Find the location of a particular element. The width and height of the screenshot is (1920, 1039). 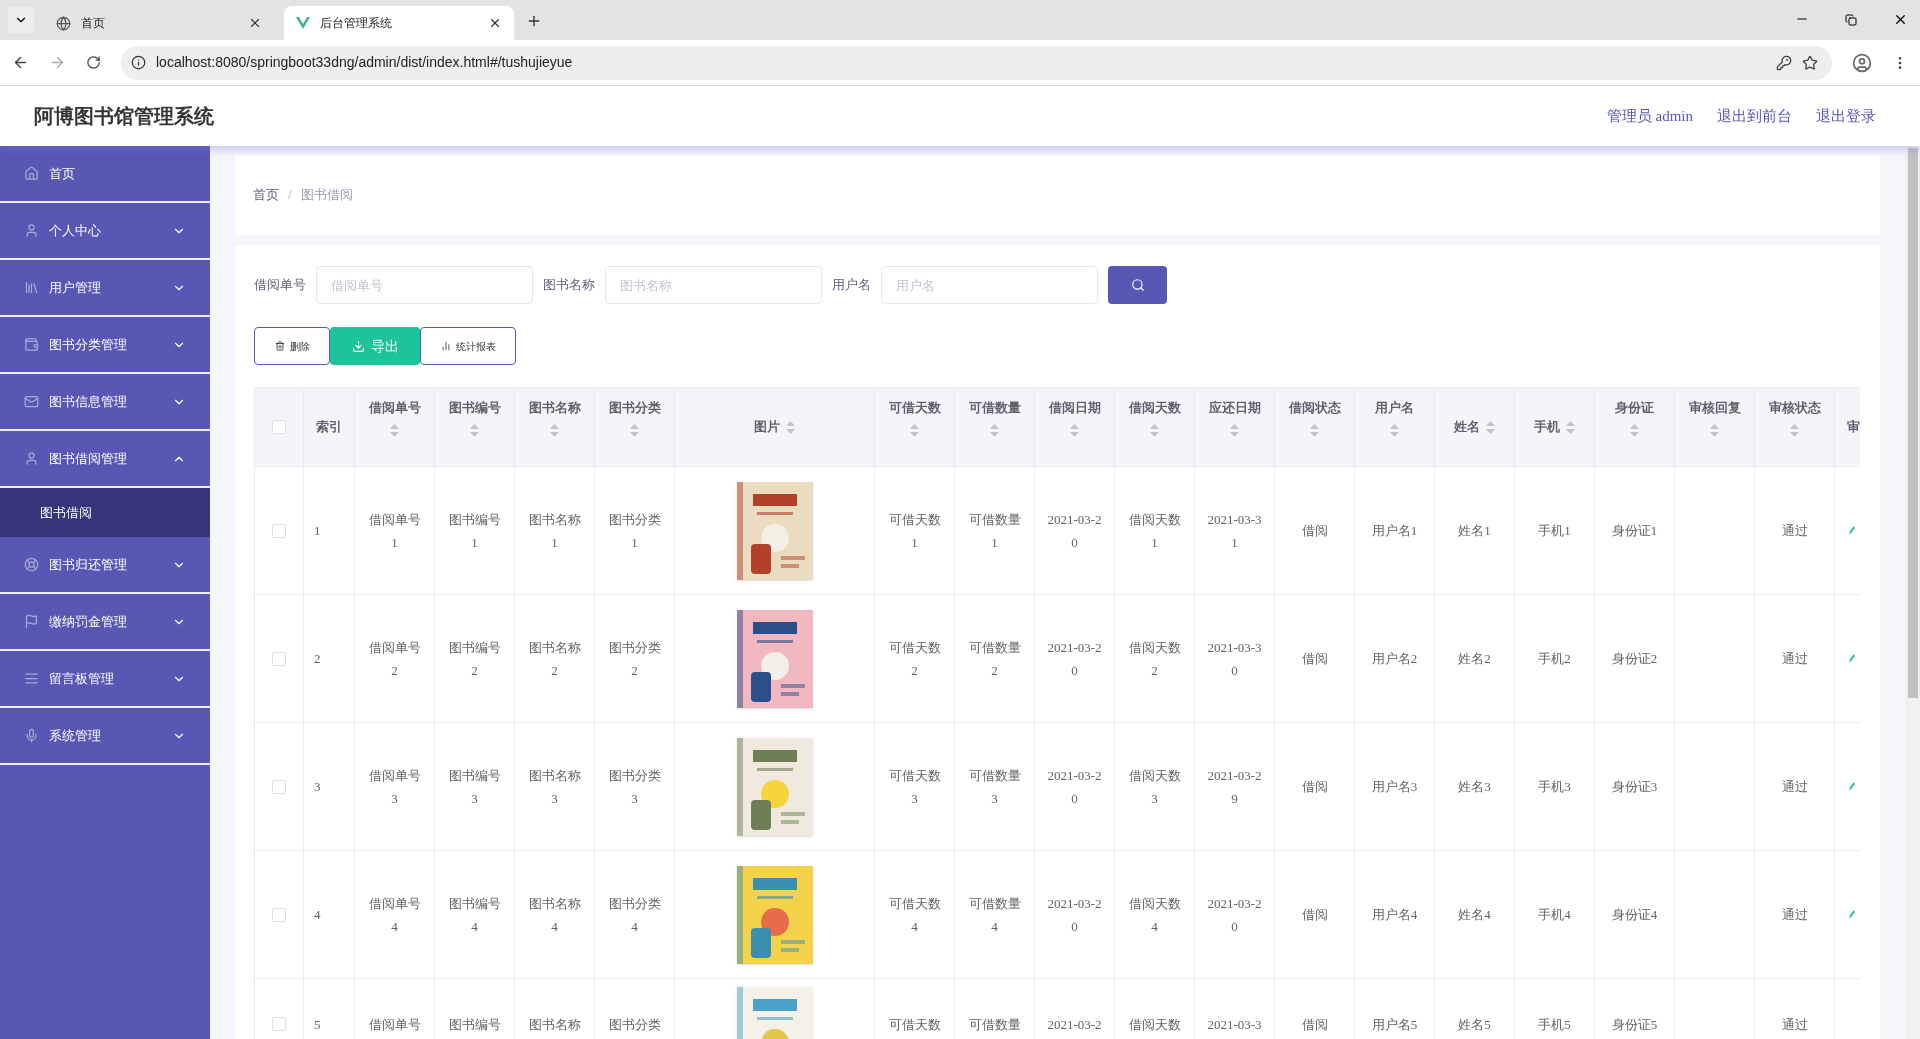

header-link: 退出登录 is located at coordinates (1846, 116).